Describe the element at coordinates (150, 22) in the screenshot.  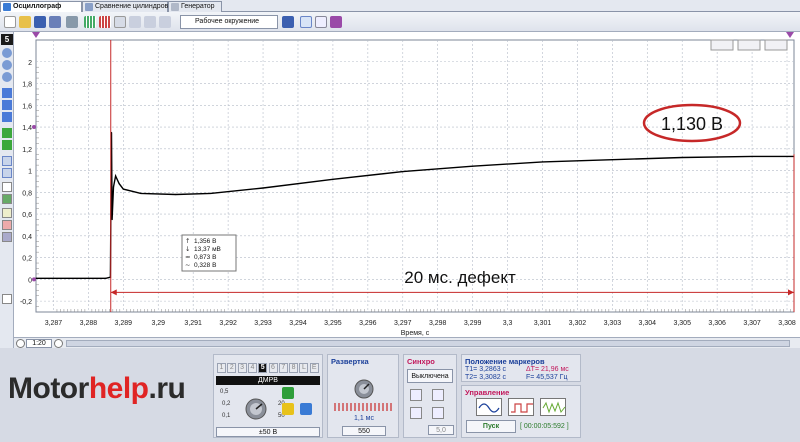
I see `waveform-5-icon` at that location.